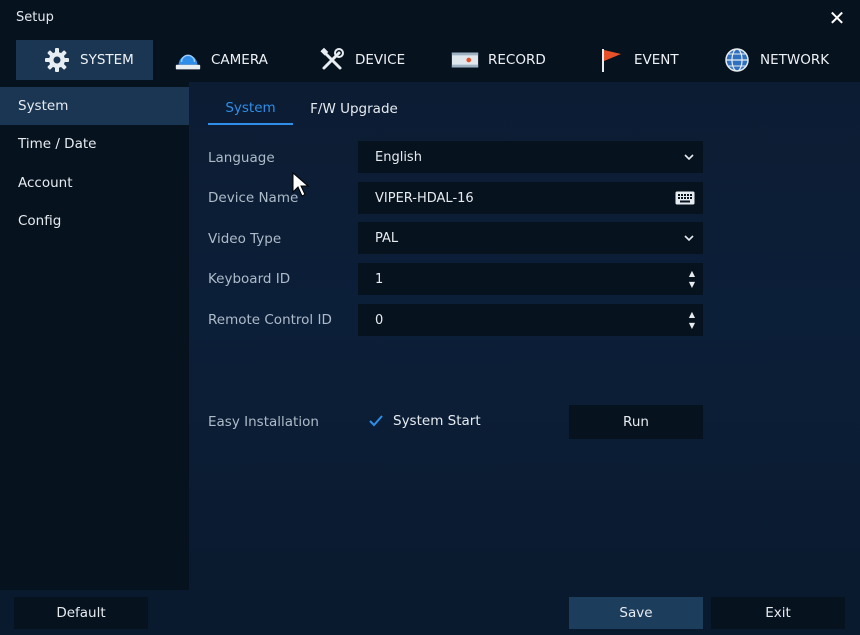 This screenshot has height=635, width=860. I want to click on language-label: Language, so click(241, 158).